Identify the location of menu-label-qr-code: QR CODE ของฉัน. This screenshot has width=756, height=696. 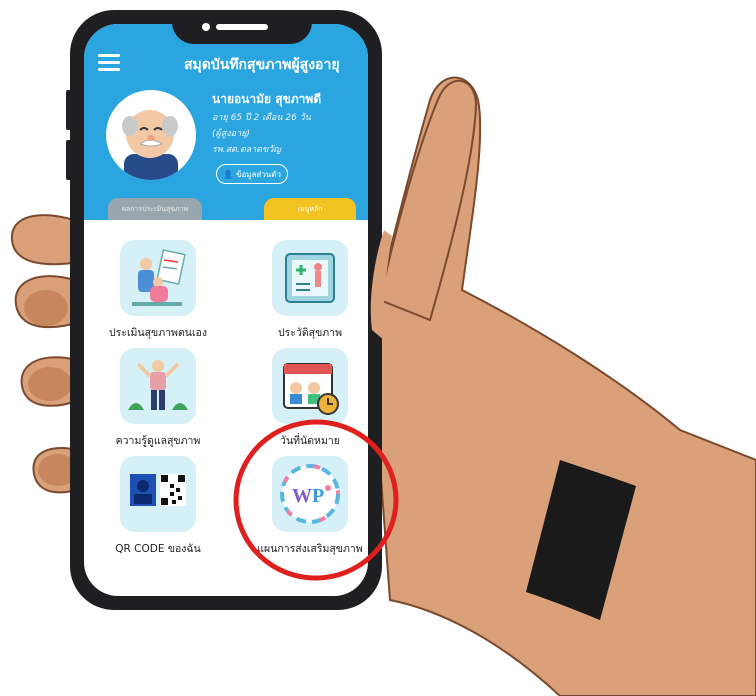
(158, 548).